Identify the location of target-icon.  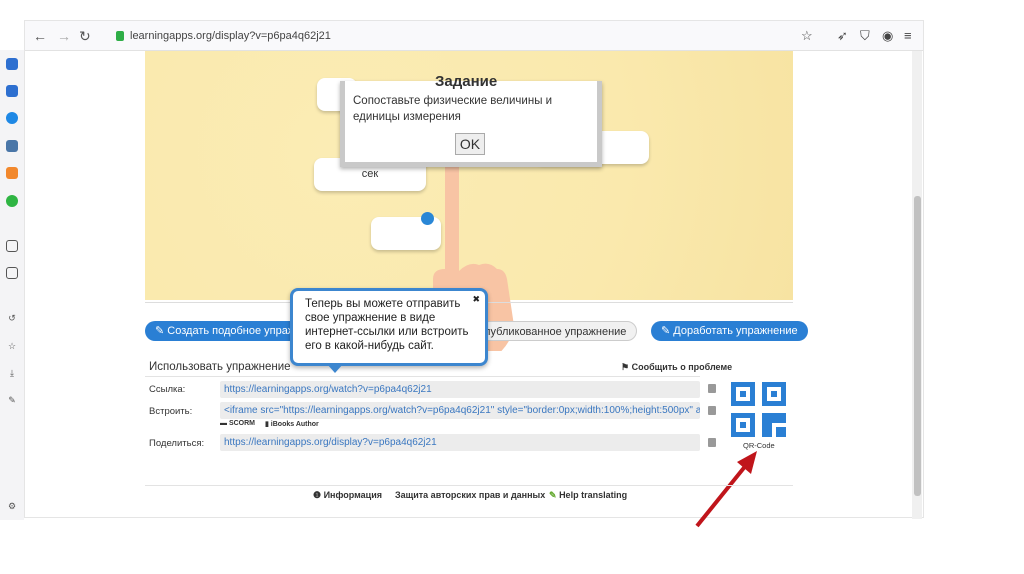
(12, 64).